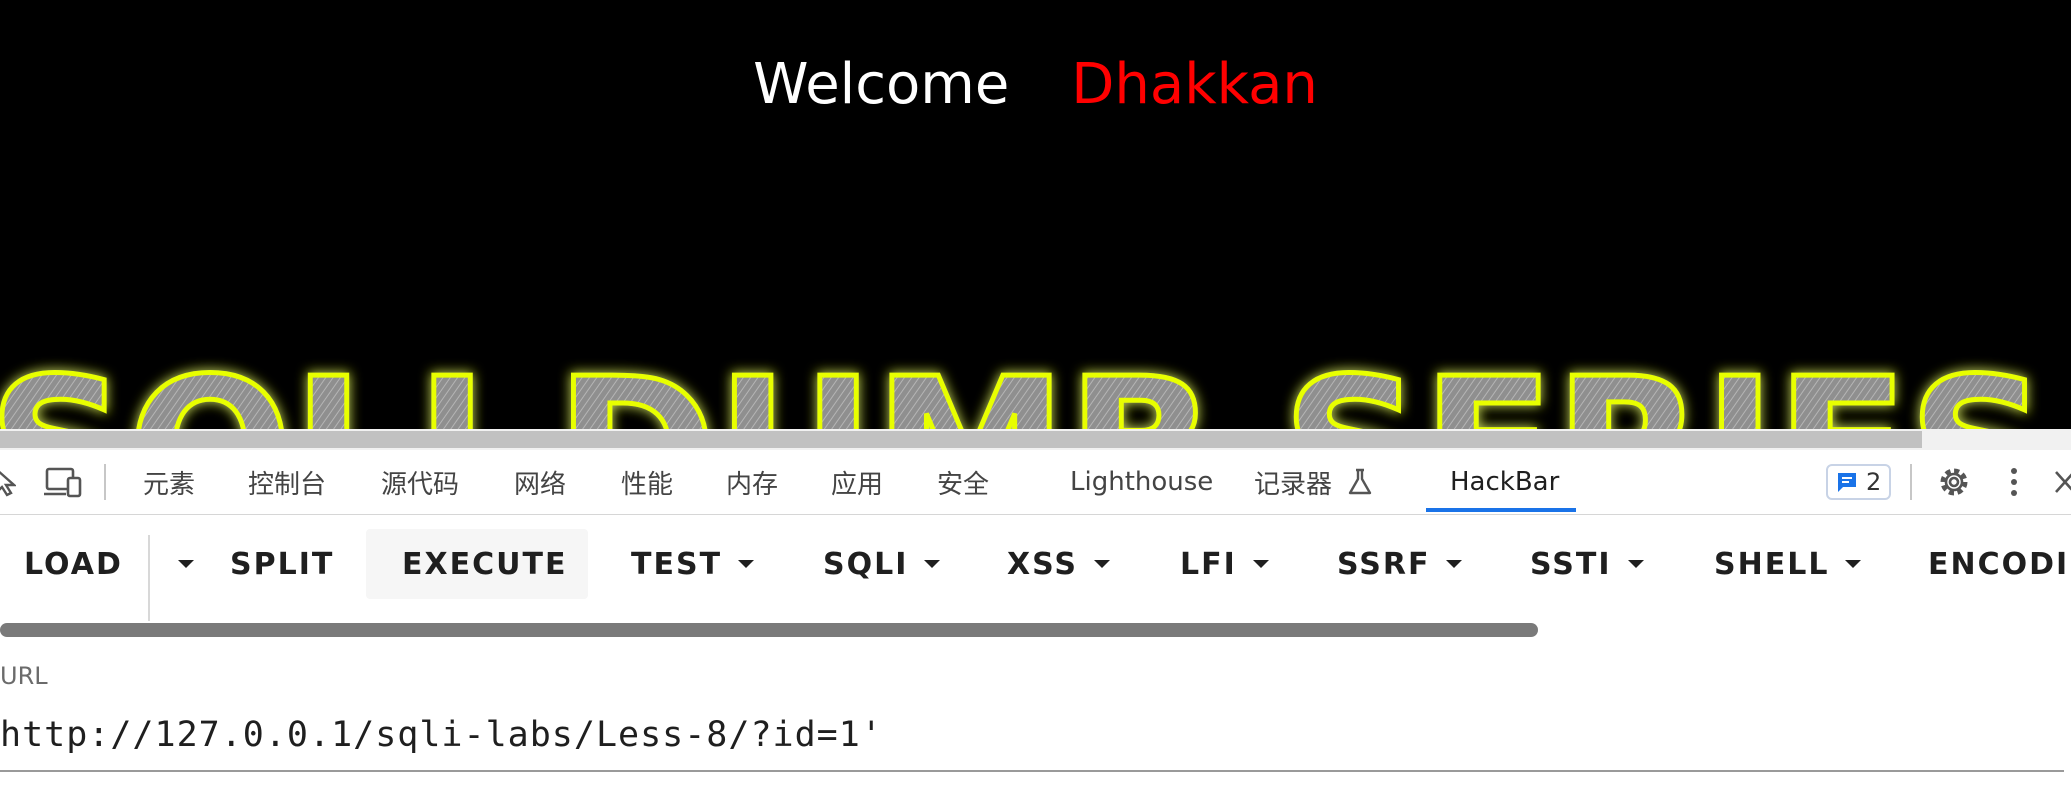 This screenshot has width=2071, height=787. What do you see at coordinates (73, 564) in the screenshot?
I see `load-button: LOAD` at bounding box center [73, 564].